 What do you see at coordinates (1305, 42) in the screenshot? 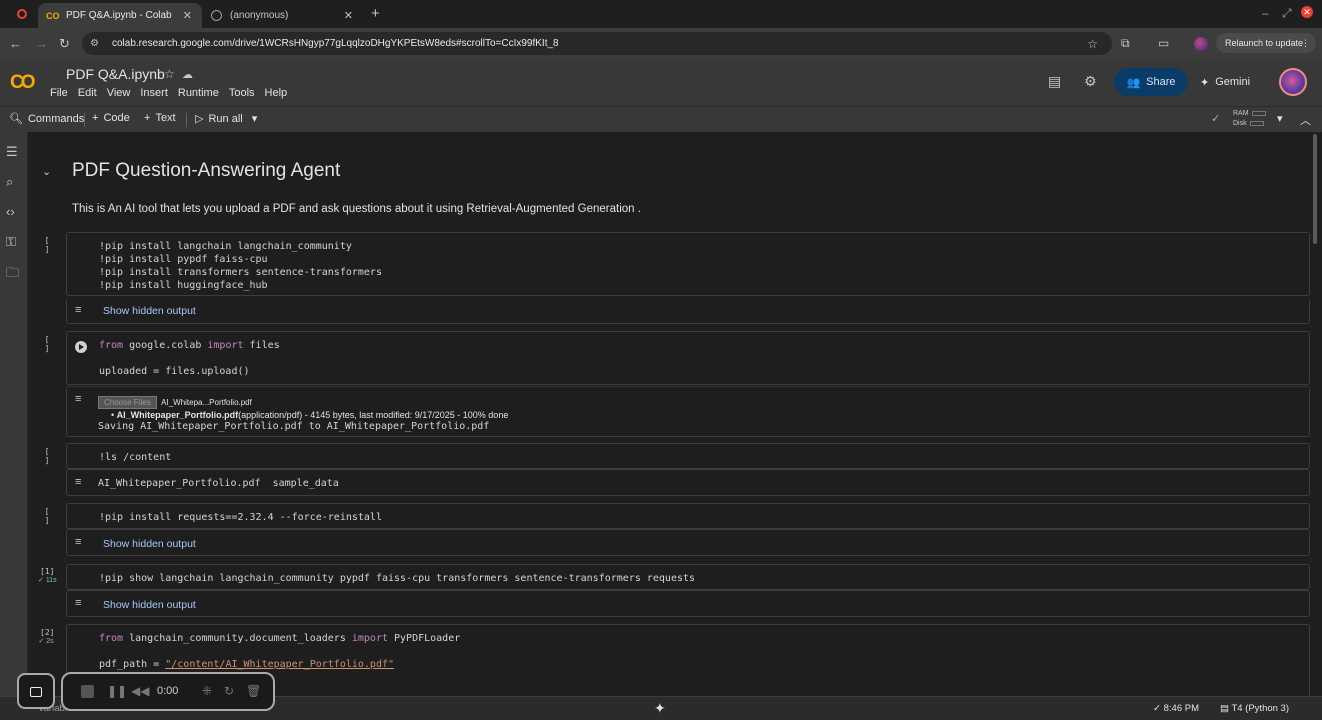
I see `more-icon: ⋮` at bounding box center [1305, 42].